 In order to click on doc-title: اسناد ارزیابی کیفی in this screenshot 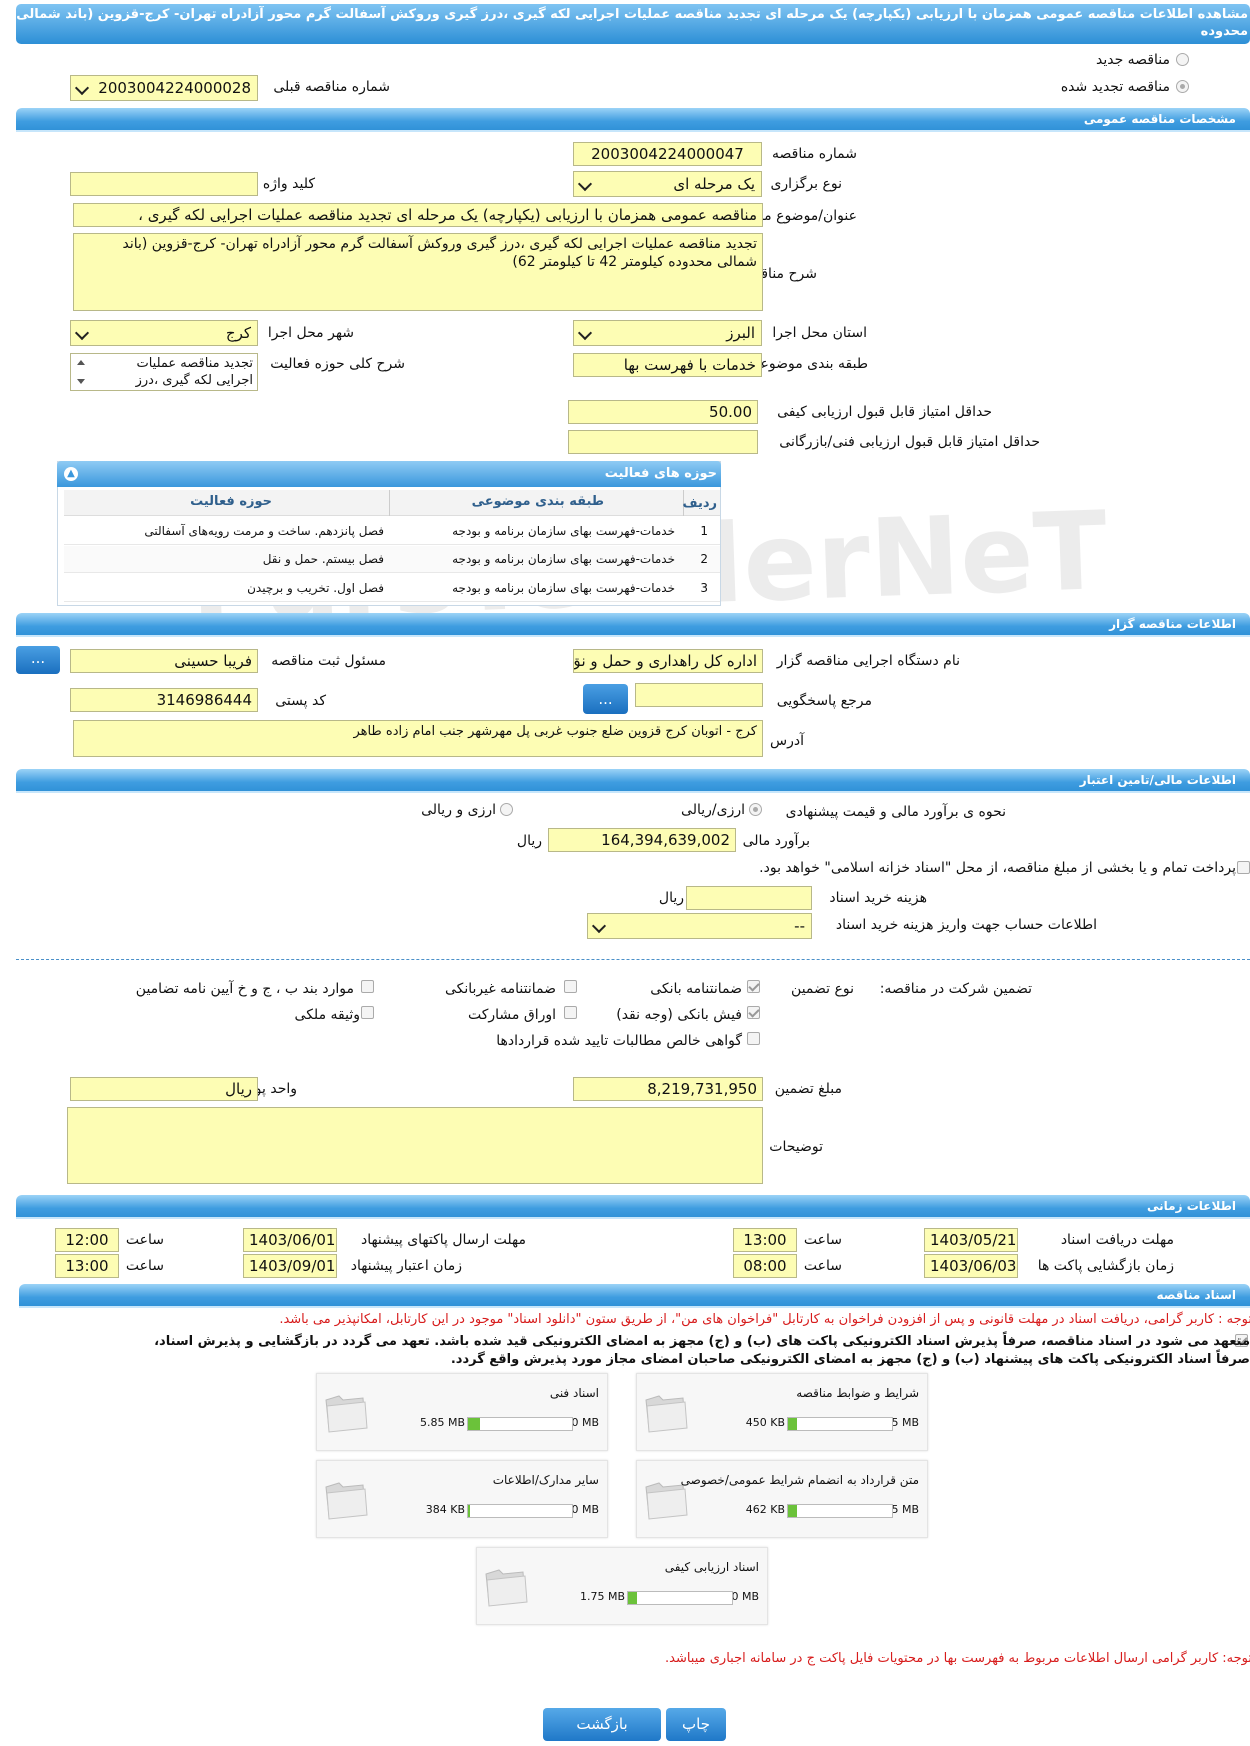, I will do `click(711, 1567)`.